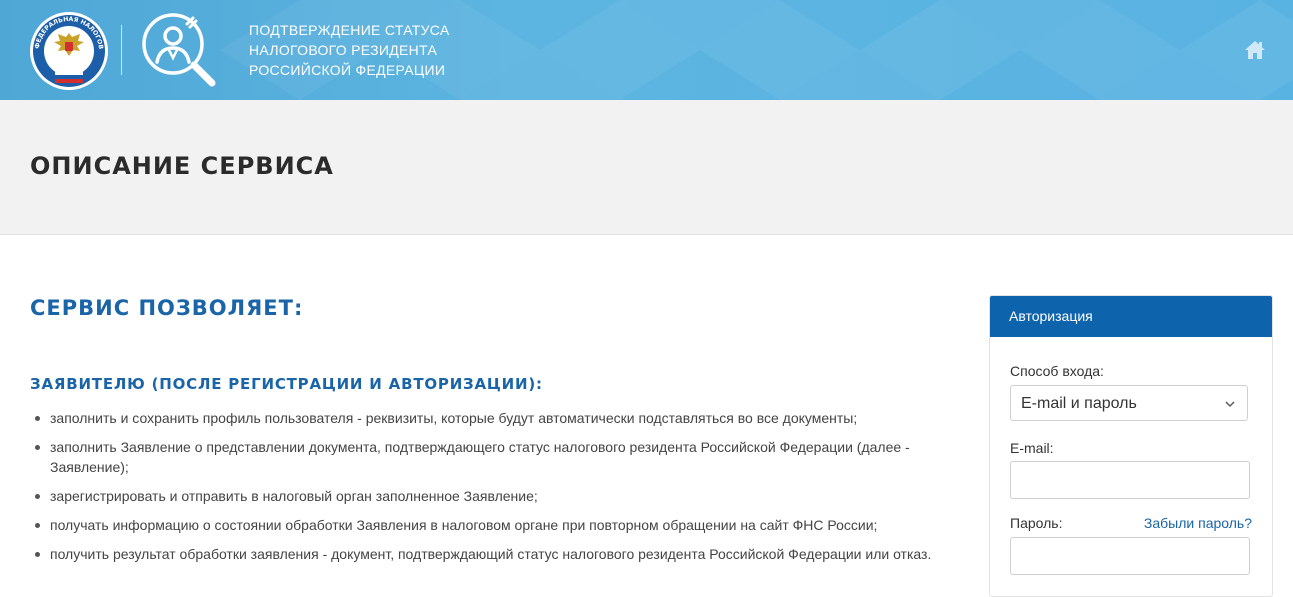  I want to click on email-label: E-mail:, so click(1032, 448).